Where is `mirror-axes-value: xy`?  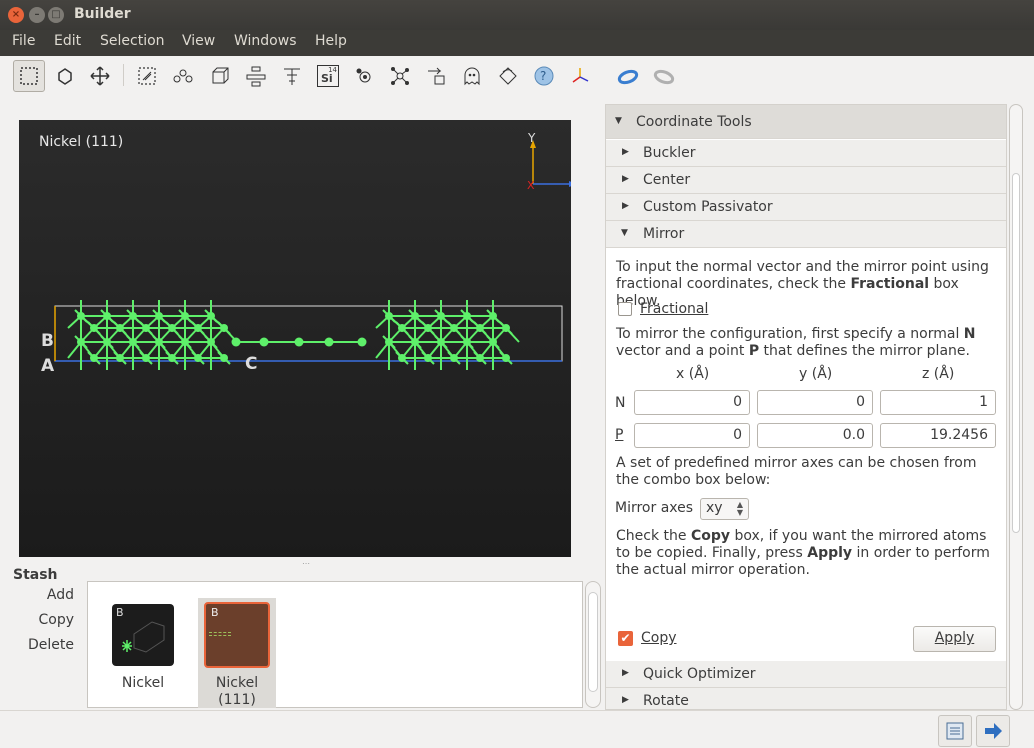
mirror-axes-value: xy is located at coordinates (714, 508).